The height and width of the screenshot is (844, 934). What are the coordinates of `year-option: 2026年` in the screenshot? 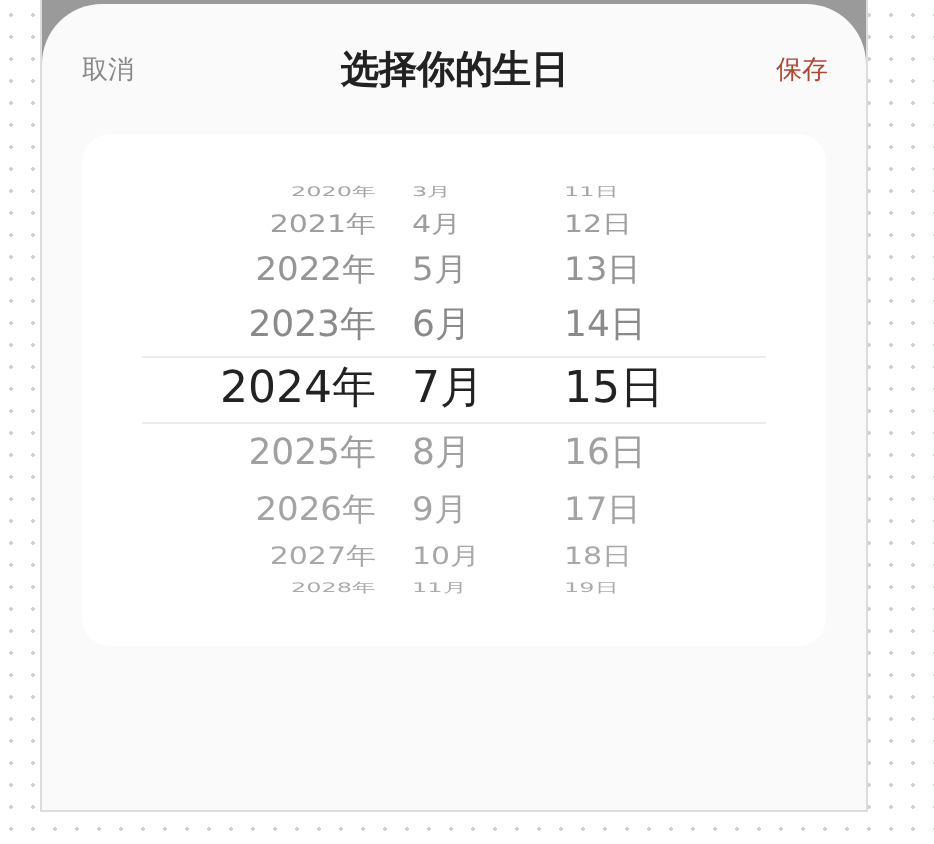 It's located at (315, 510).